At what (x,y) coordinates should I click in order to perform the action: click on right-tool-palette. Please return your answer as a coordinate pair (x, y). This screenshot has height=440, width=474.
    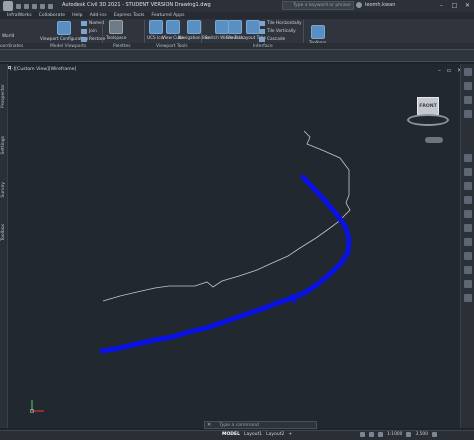
    Looking at the image, I should click on (467, 246).